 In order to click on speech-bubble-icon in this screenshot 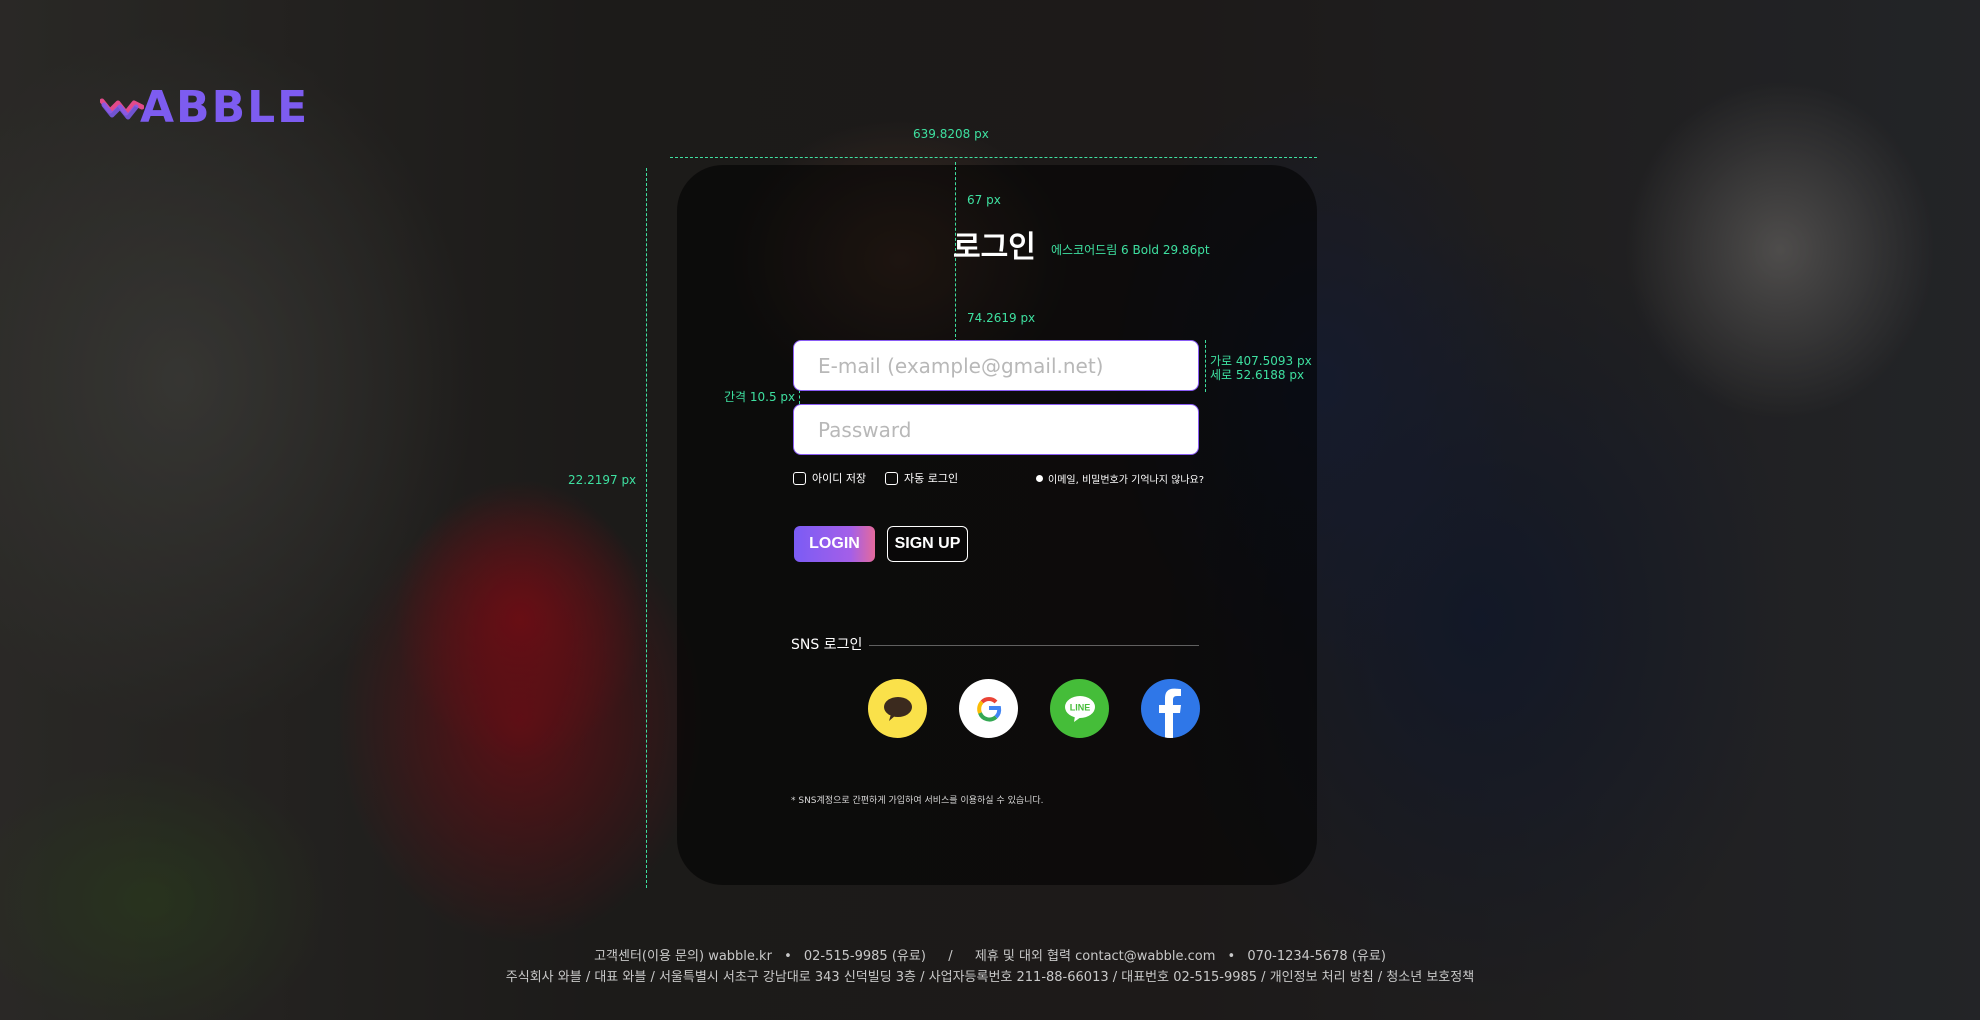, I will do `click(897, 708)`.